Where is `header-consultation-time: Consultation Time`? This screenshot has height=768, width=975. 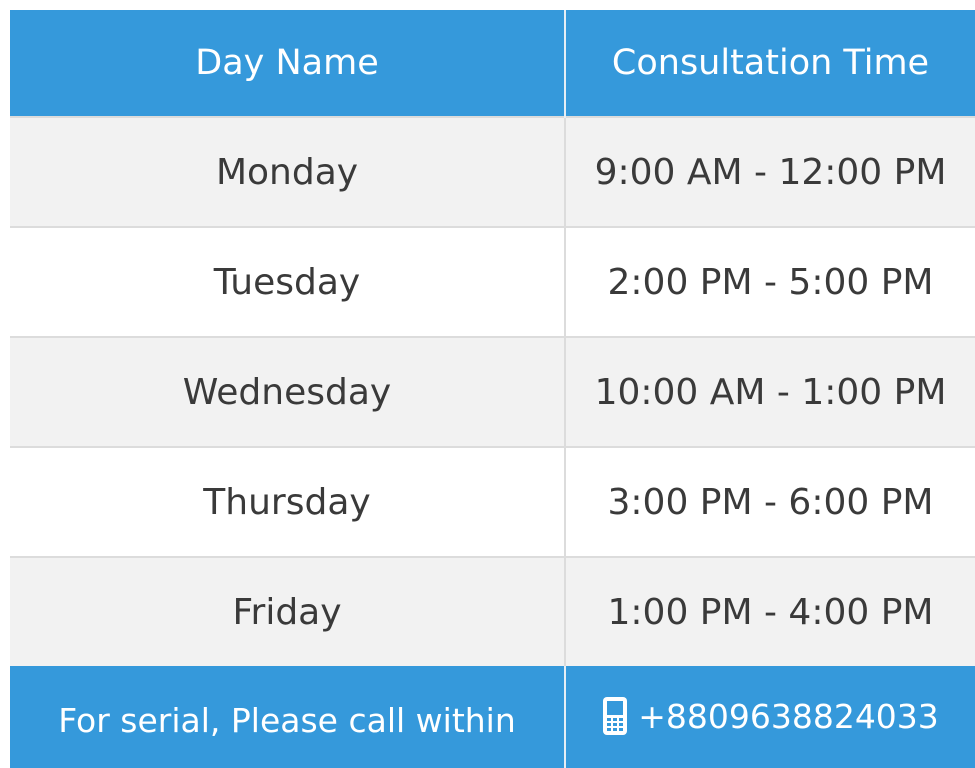 header-consultation-time: Consultation Time is located at coordinates (770, 63).